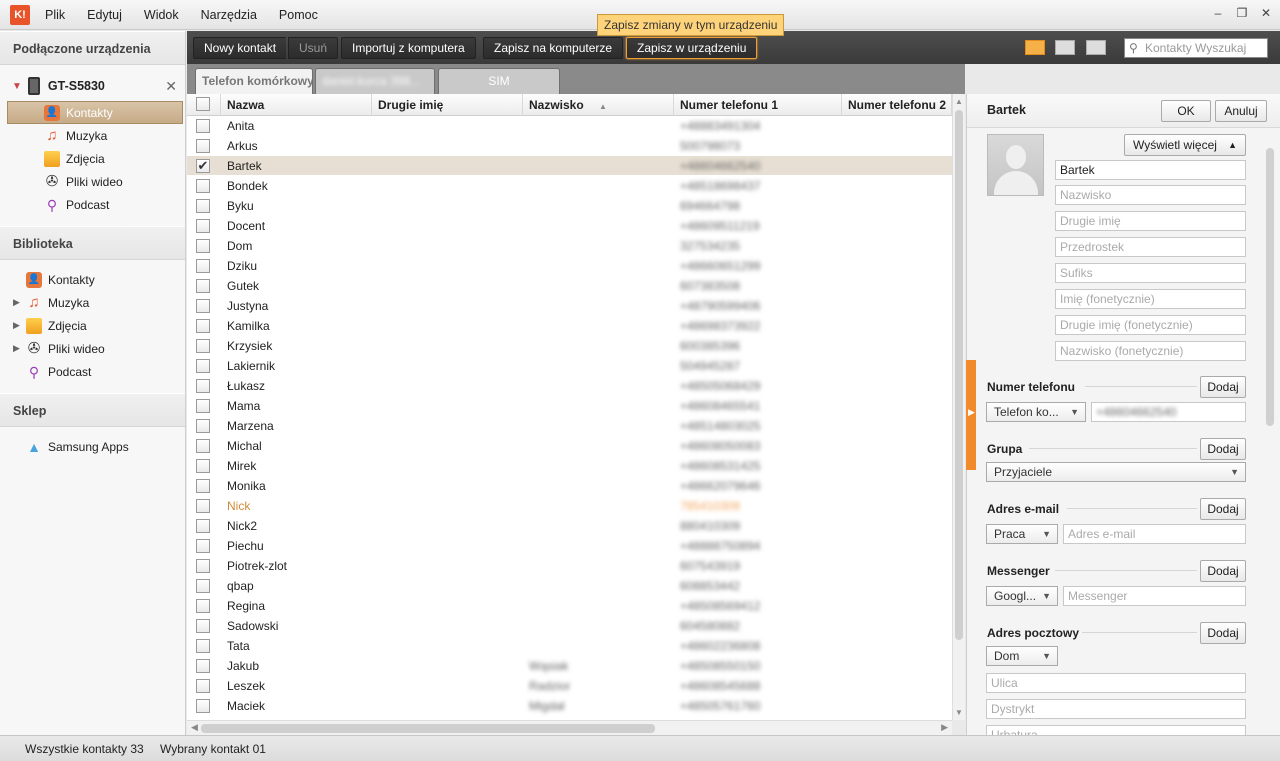 The width and height of the screenshot is (1280, 761). I want to click on street-field: Ulica, so click(1116, 683).